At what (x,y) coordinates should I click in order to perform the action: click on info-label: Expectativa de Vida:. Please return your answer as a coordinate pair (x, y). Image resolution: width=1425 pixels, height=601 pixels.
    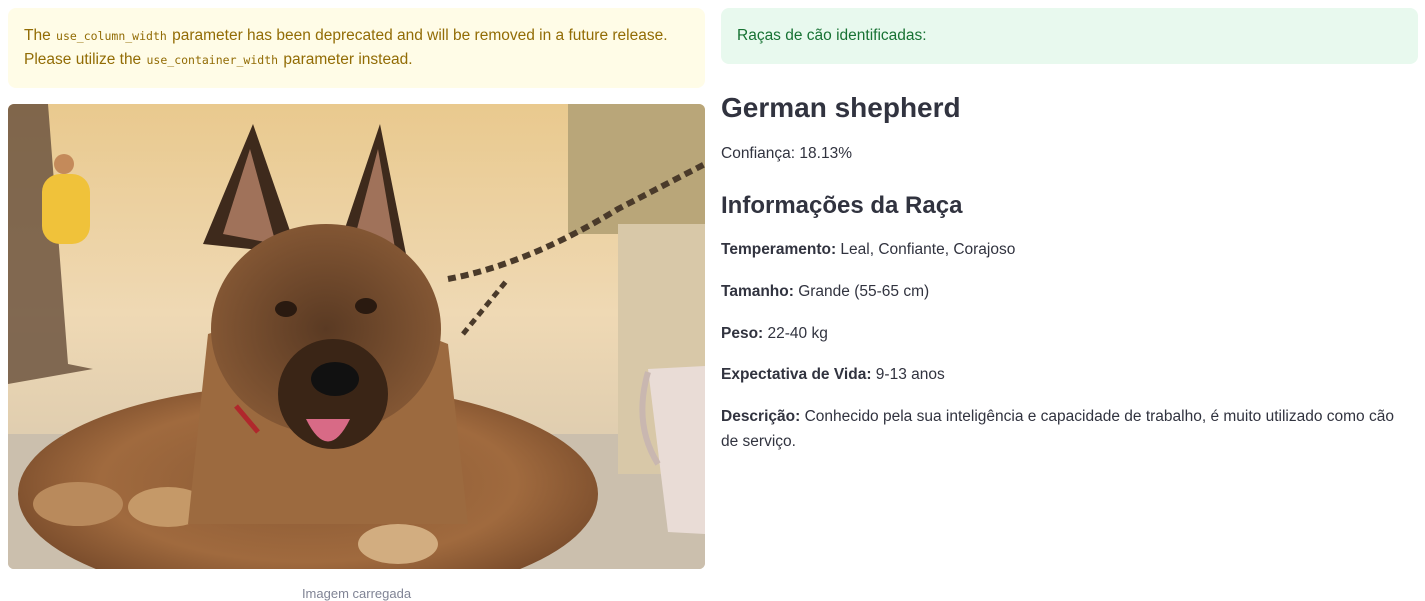
    Looking at the image, I should click on (796, 374).